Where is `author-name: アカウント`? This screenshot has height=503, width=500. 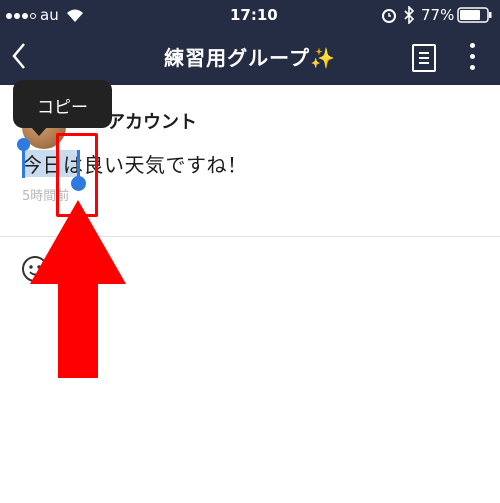
author-name: アカウント is located at coordinates (152, 121).